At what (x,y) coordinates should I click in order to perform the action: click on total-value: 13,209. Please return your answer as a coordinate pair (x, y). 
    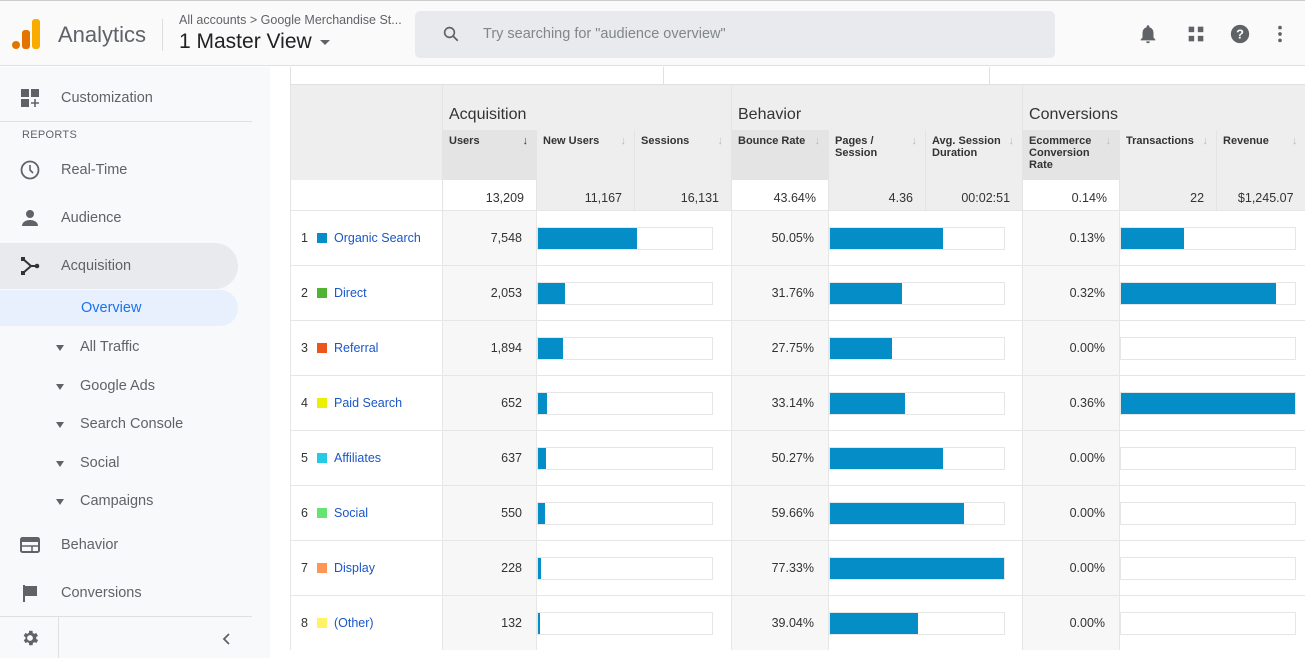
    Looking at the image, I should click on (489, 195).